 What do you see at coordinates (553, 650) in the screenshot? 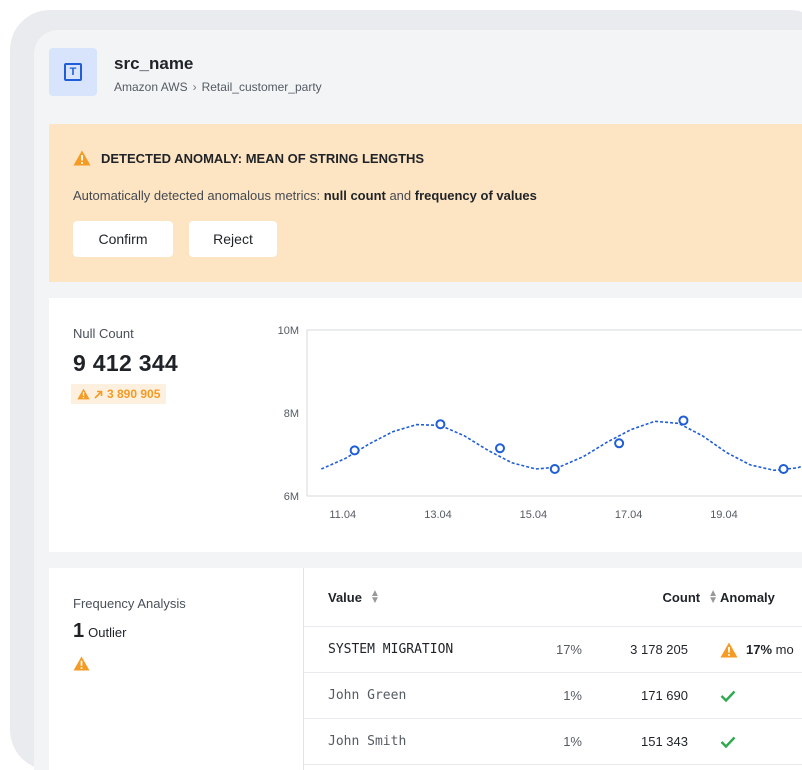
I see `table-row: SYSTEM MIGRATION 17% 3 178 205 17% mo` at bounding box center [553, 650].